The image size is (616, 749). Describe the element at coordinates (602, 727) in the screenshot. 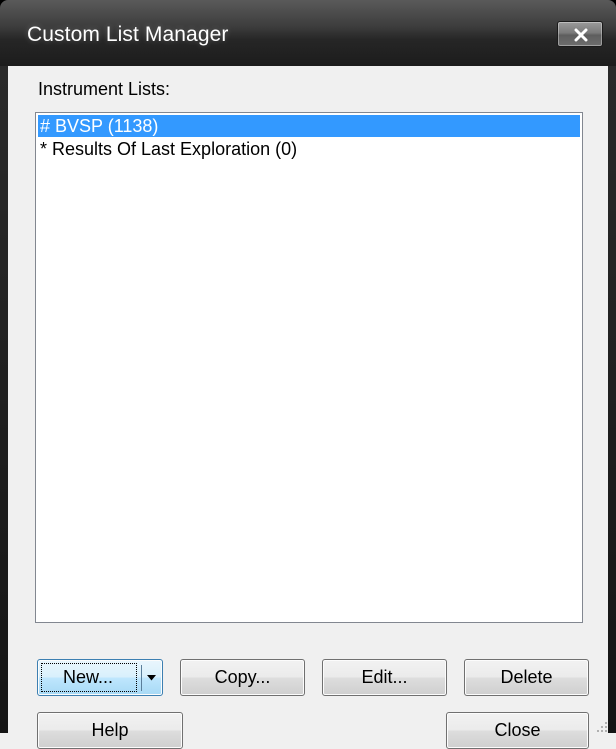

I see `resize-grip-icon` at that location.